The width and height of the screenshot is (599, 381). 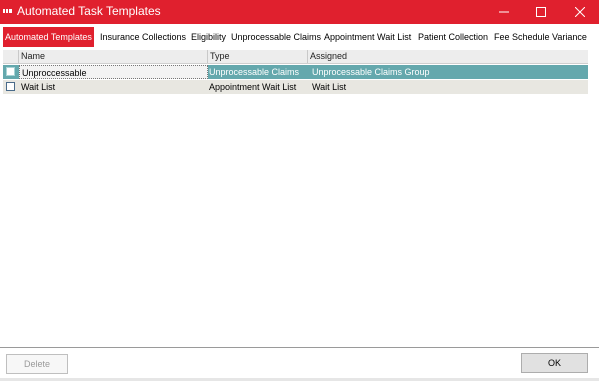 I want to click on cell-name: Wait List, so click(x=38, y=87).